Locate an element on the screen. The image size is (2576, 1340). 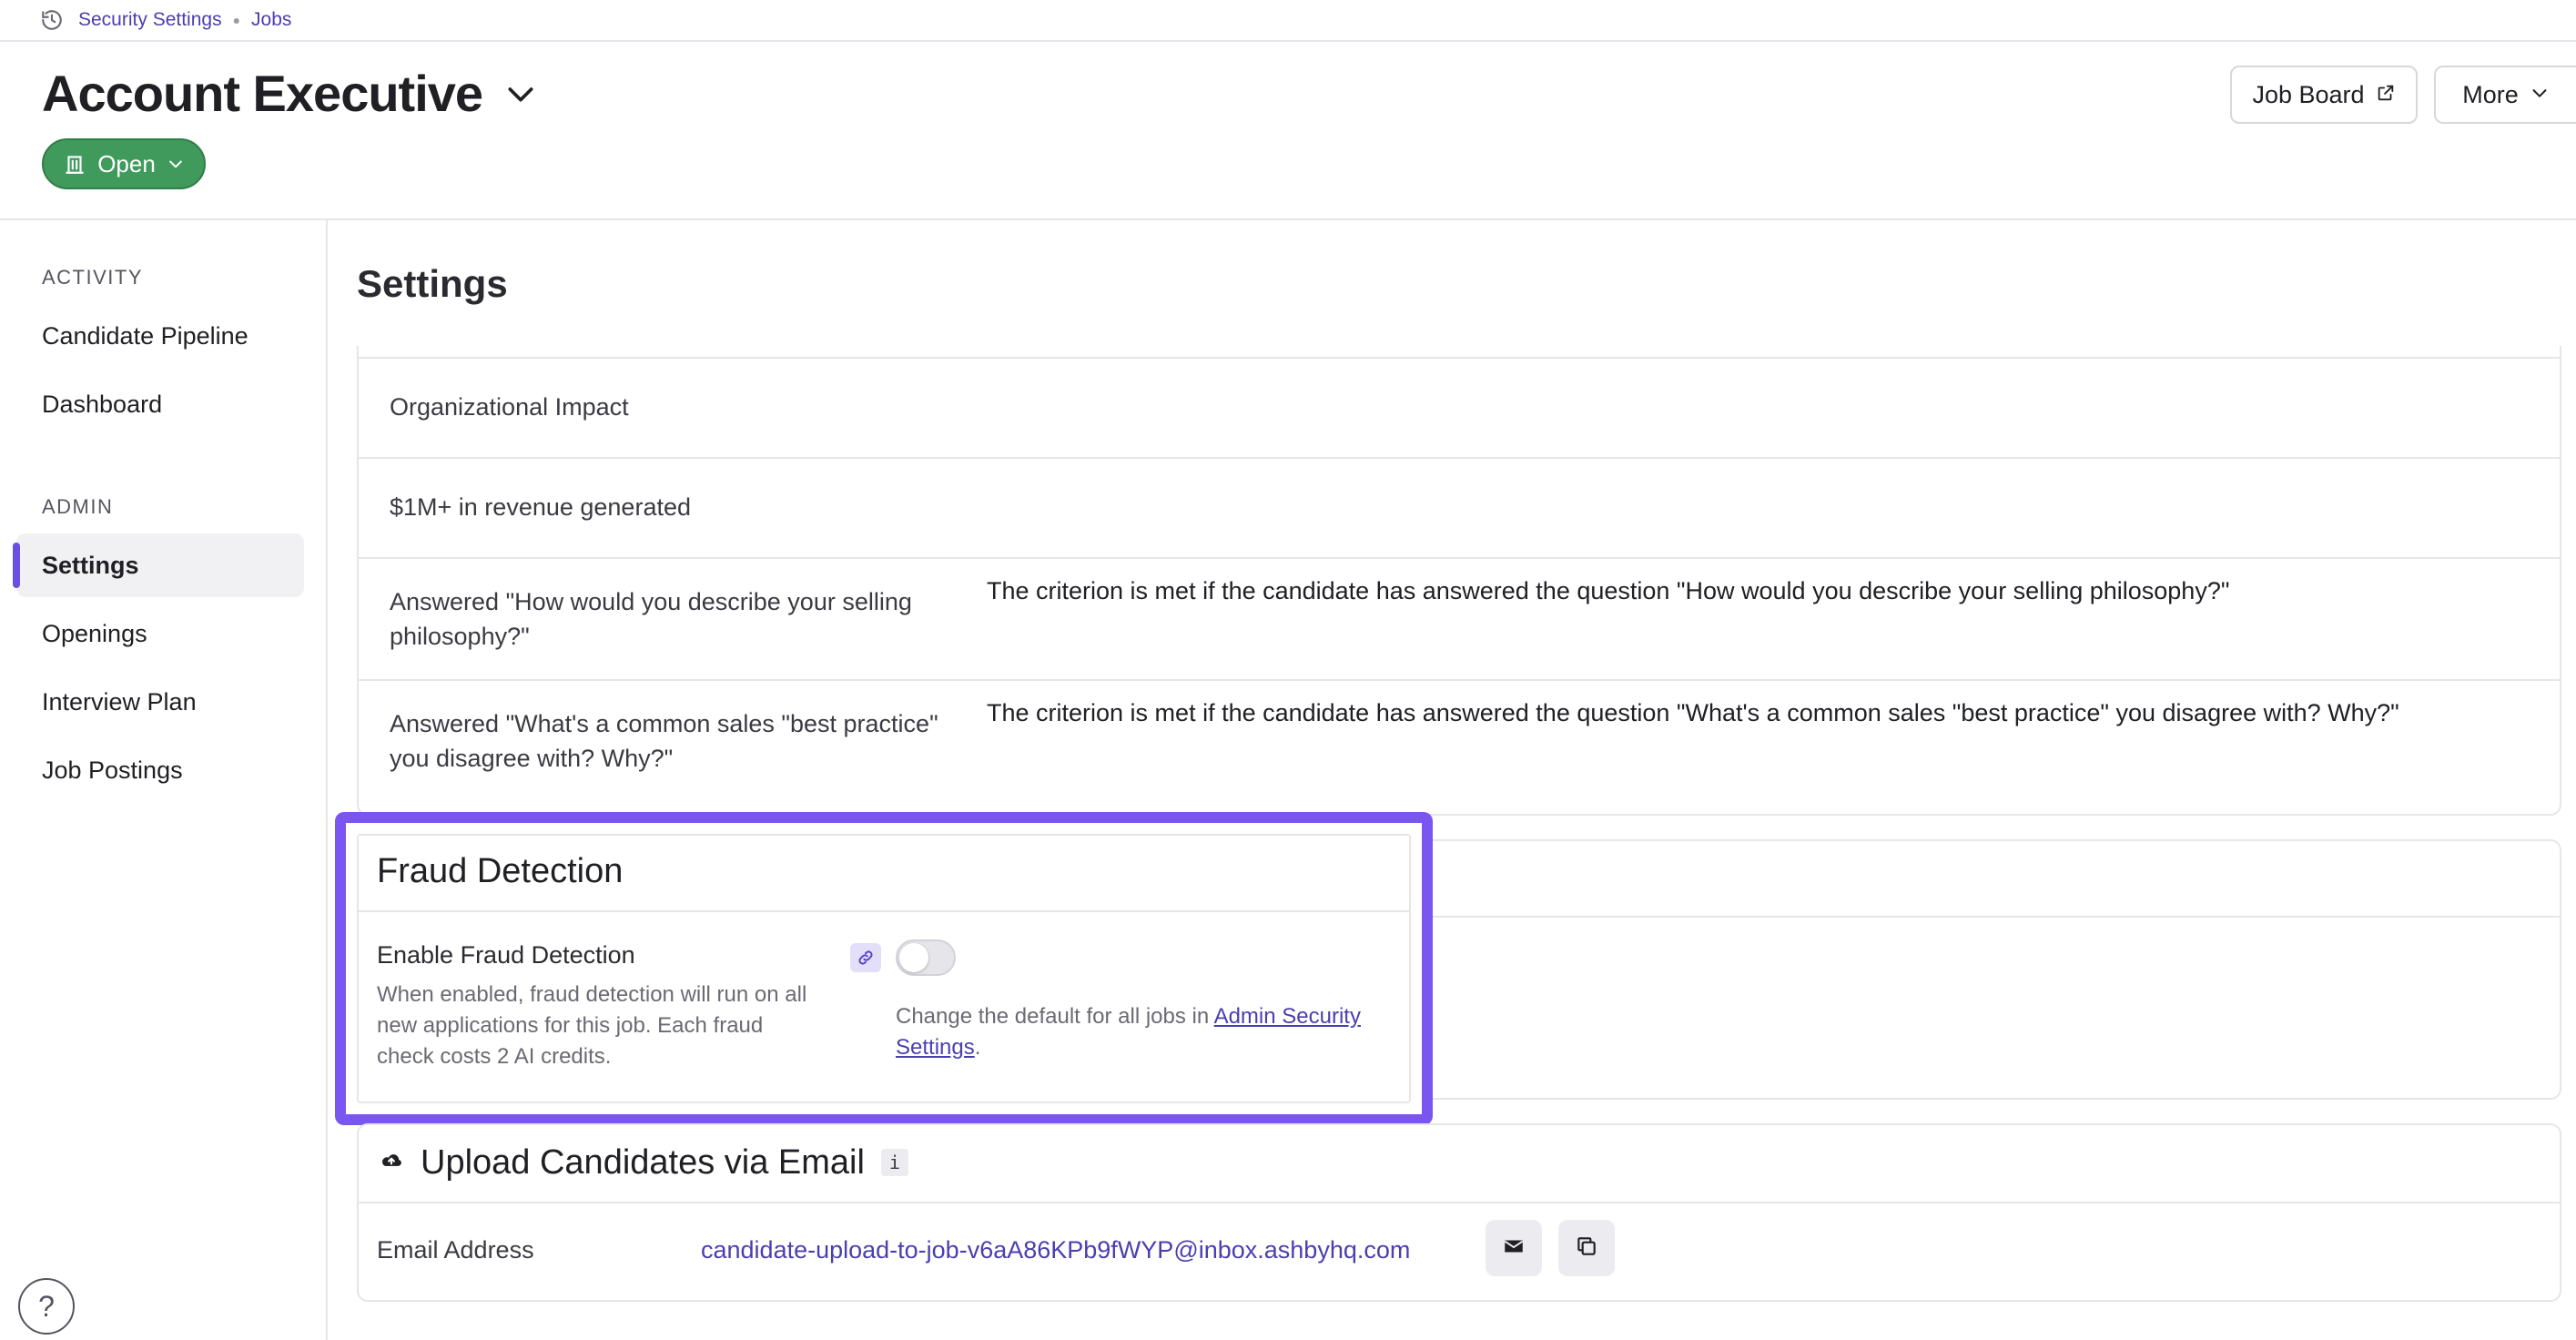
mail-icon is located at coordinates (1514, 1248).